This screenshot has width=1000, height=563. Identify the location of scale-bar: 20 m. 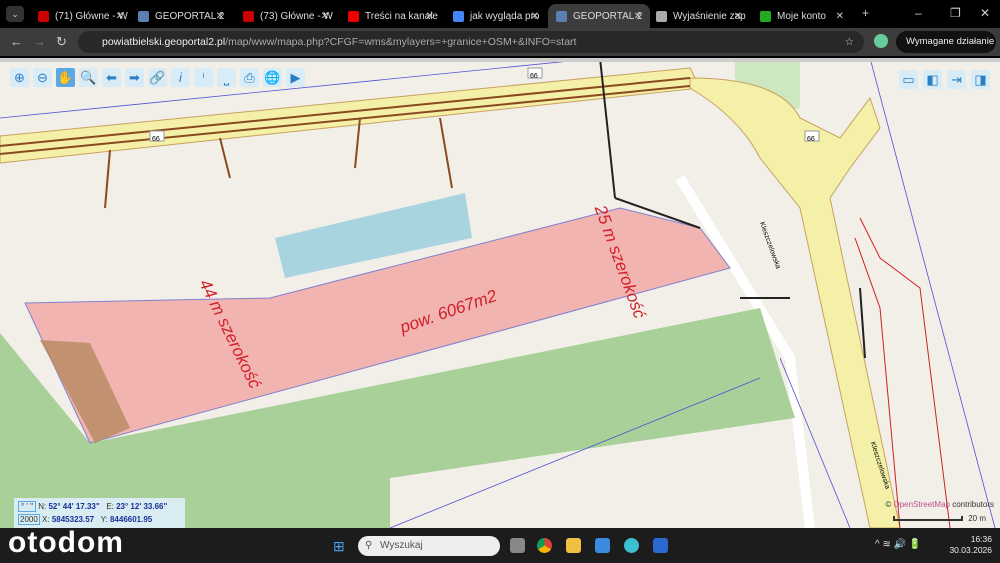
(939, 518).